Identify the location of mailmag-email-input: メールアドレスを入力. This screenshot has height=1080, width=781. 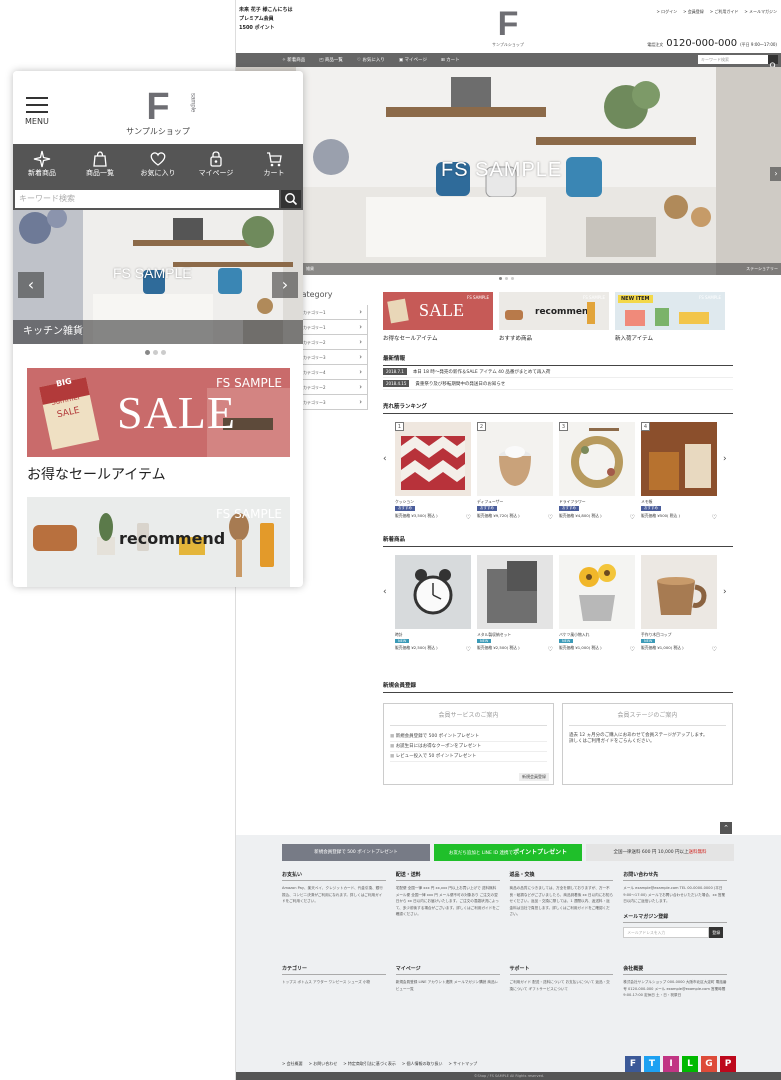
(666, 932).